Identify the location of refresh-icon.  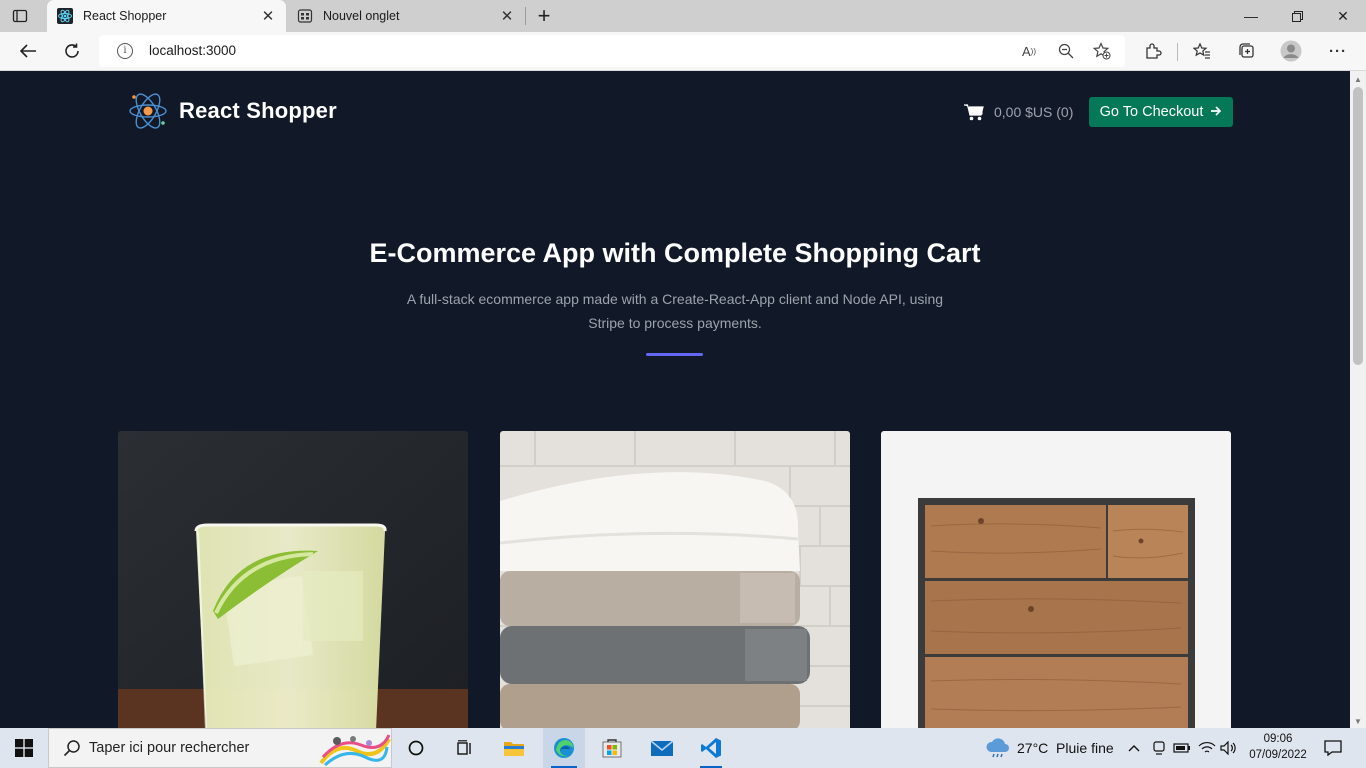
(72, 51).